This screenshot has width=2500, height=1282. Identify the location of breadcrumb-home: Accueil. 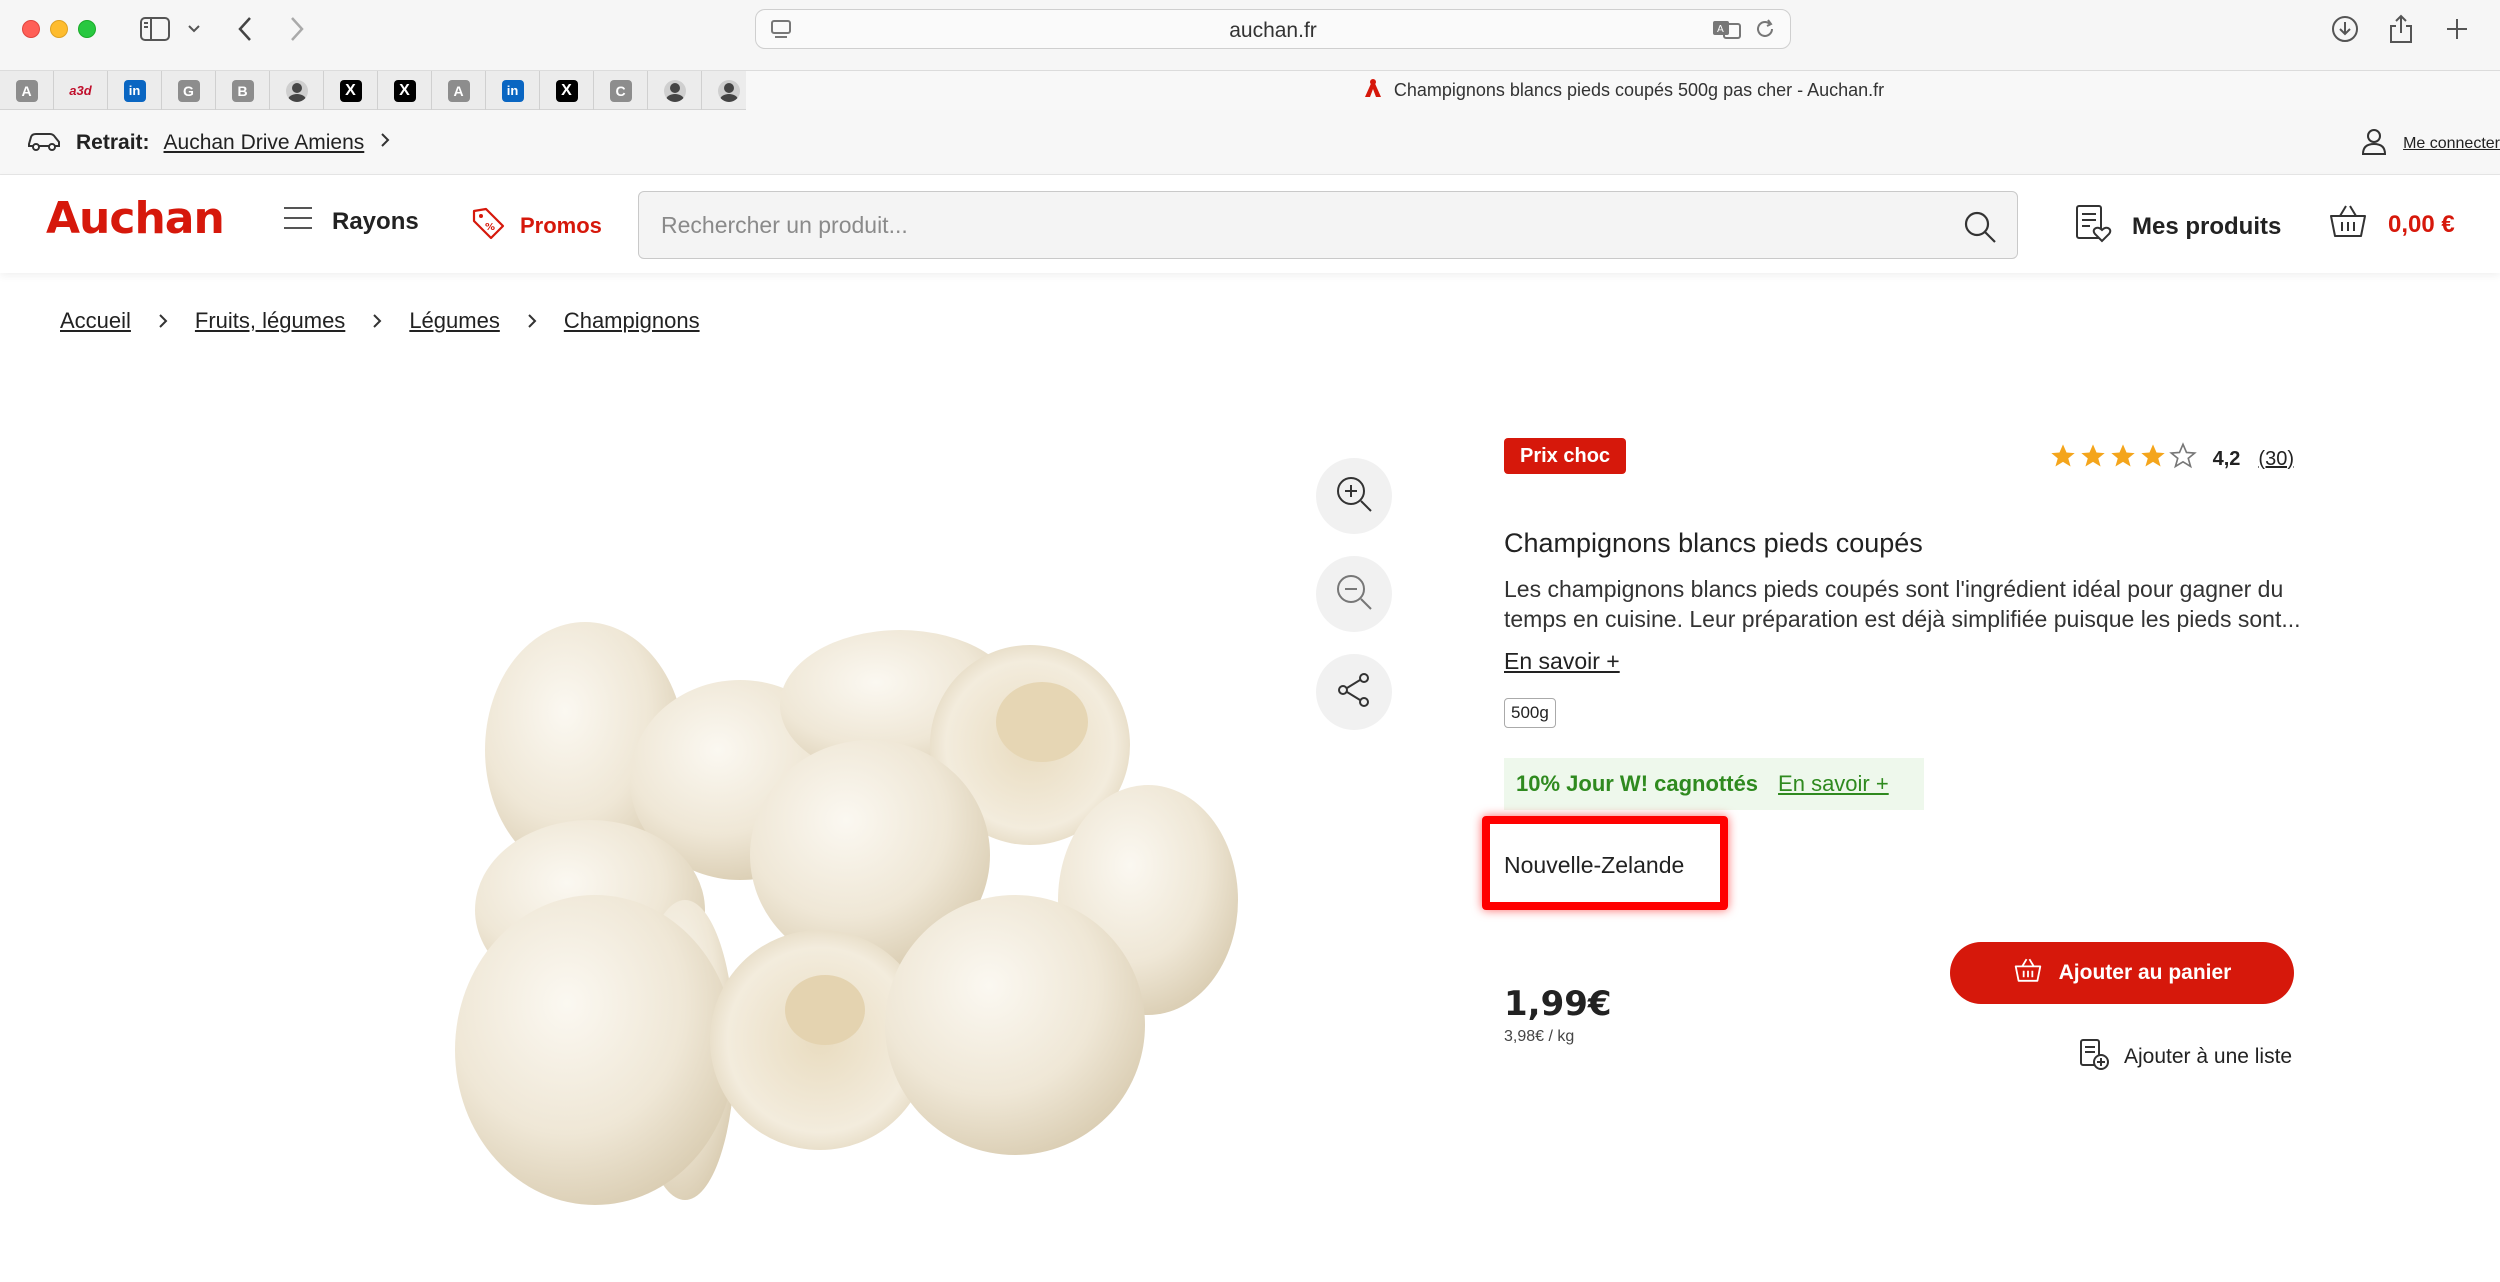
(95, 321).